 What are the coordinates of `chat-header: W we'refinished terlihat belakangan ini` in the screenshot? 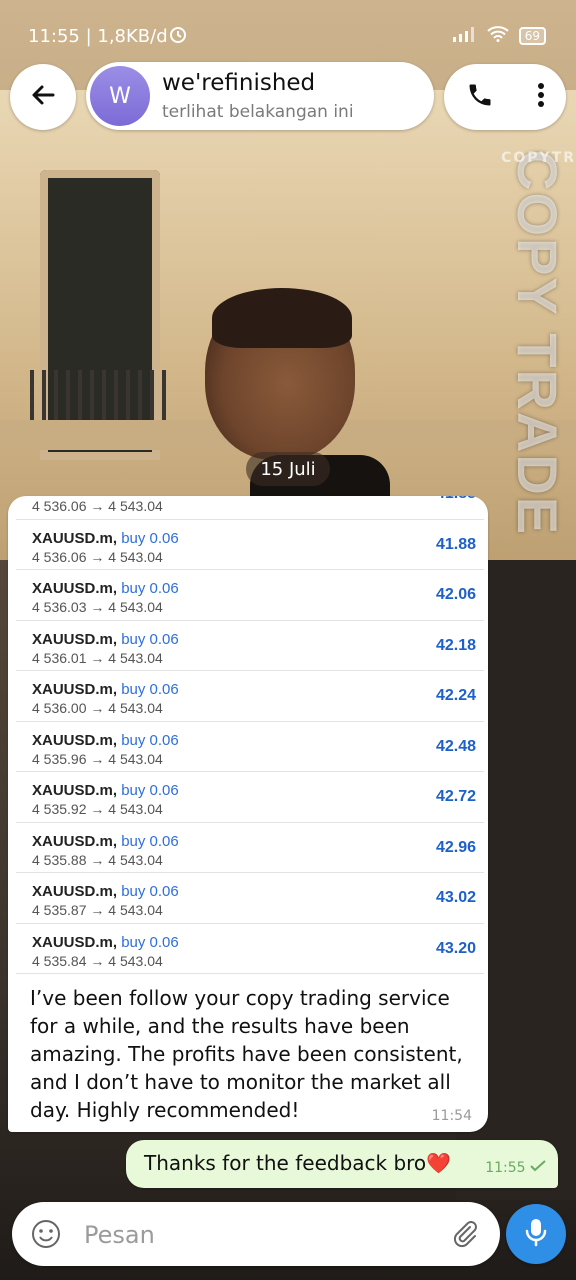 It's located at (260, 96).